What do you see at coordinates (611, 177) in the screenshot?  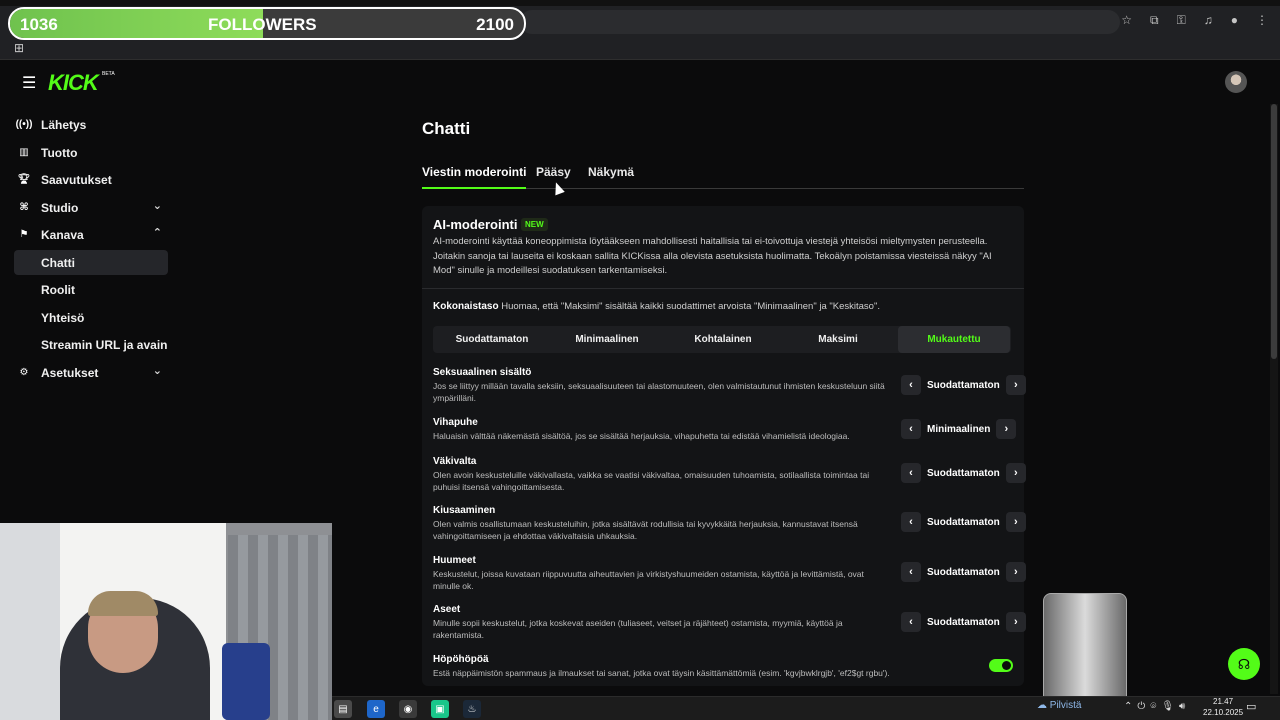 I see `tab-view: Näkymä` at bounding box center [611, 177].